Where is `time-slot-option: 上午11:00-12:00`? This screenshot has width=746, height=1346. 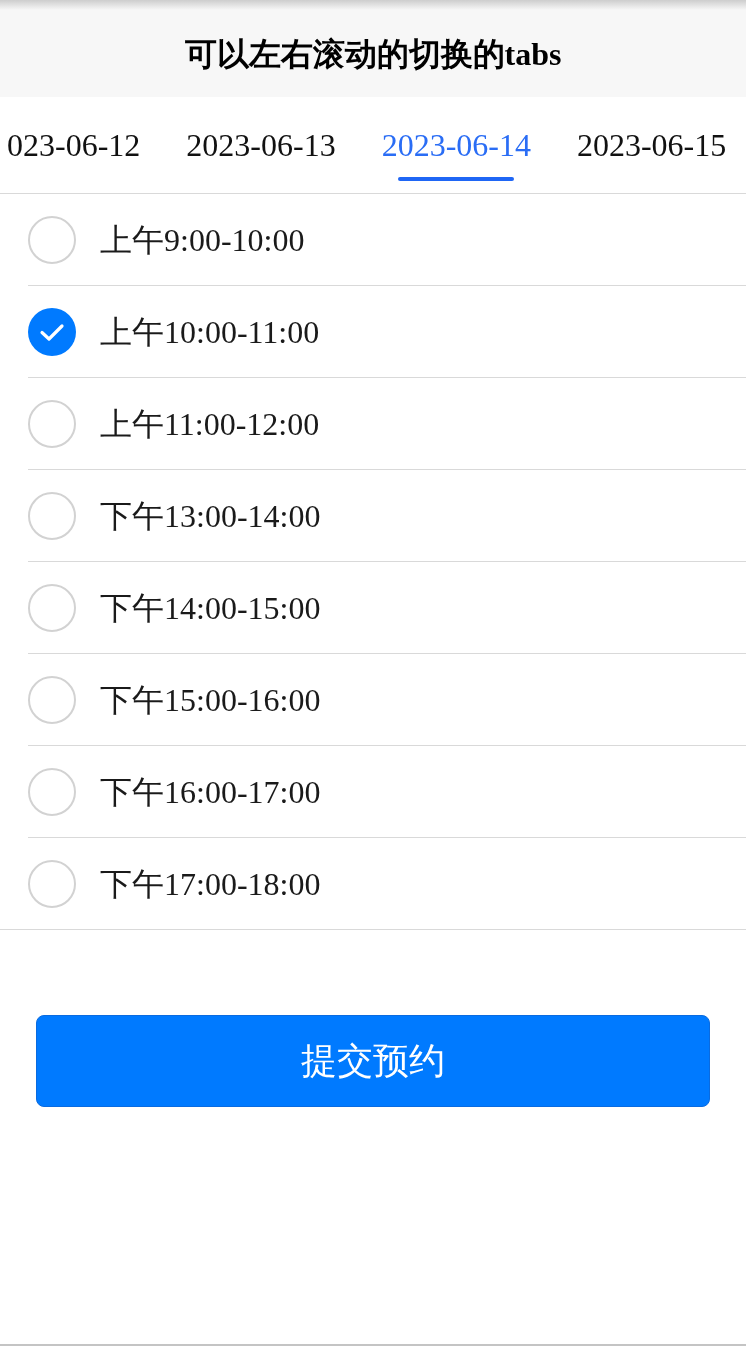
time-slot-option: 上午11:00-12:00 is located at coordinates (387, 424).